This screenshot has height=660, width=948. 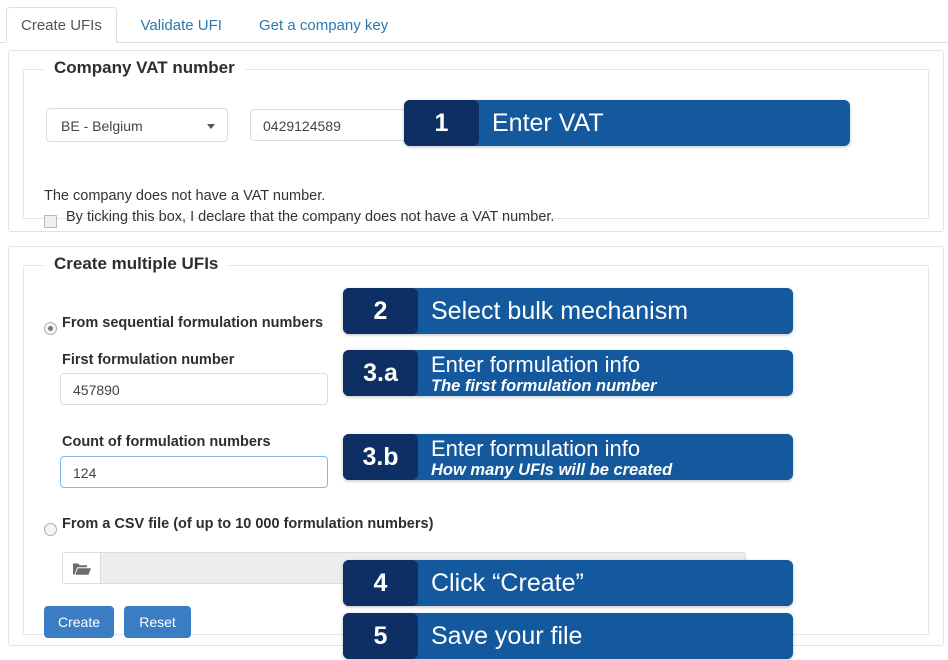 What do you see at coordinates (136, 264) in the screenshot?
I see `create-multiple-ufis-legend: Create multiple UFIs` at bounding box center [136, 264].